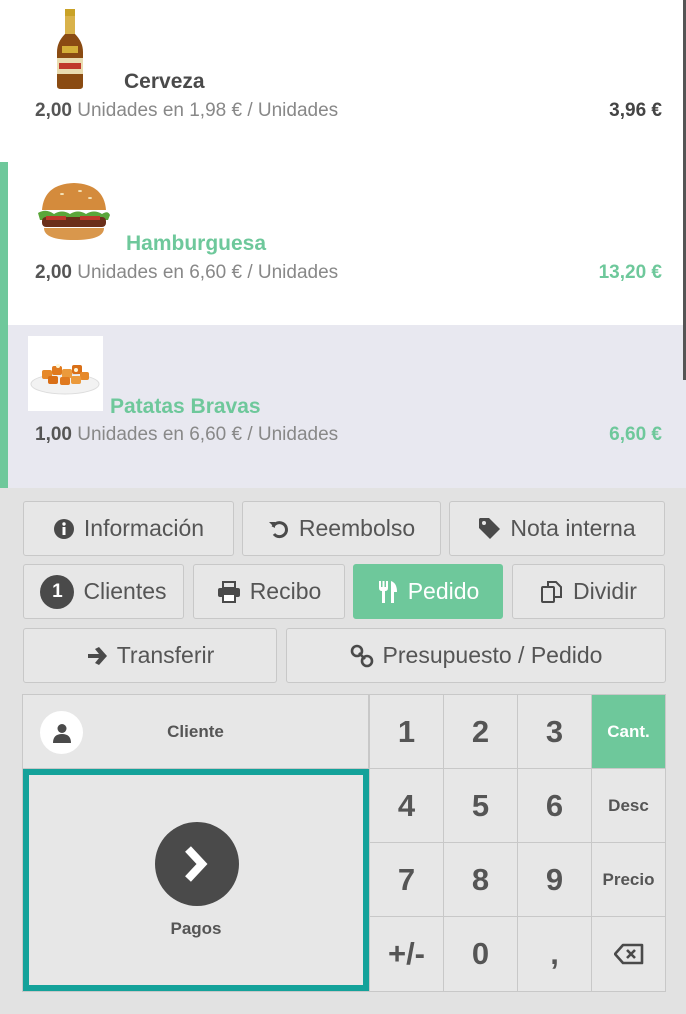 Image resolution: width=686 pixels, height=1014 pixels. What do you see at coordinates (63, 528) in the screenshot?
I see `info-icon` at bounding box center [63, 528].